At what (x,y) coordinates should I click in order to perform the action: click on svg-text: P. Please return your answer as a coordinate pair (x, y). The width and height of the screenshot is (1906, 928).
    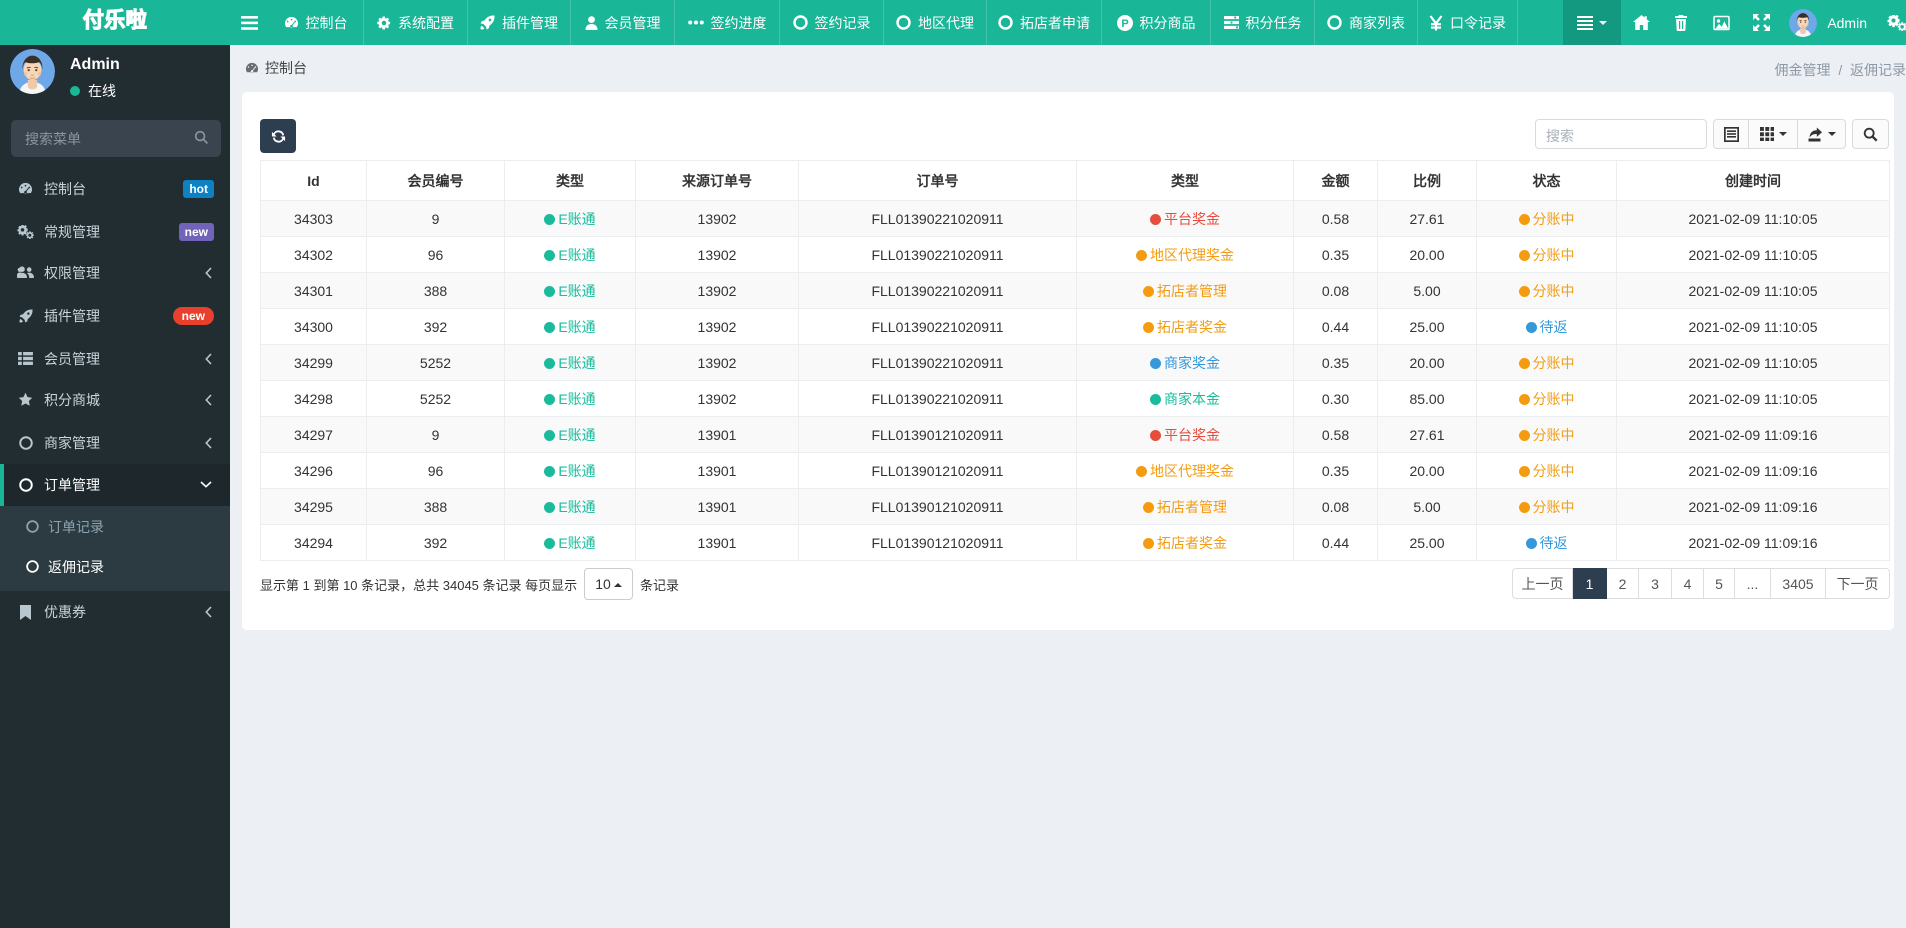
    Looking at the image, I should click on (1124, 24).